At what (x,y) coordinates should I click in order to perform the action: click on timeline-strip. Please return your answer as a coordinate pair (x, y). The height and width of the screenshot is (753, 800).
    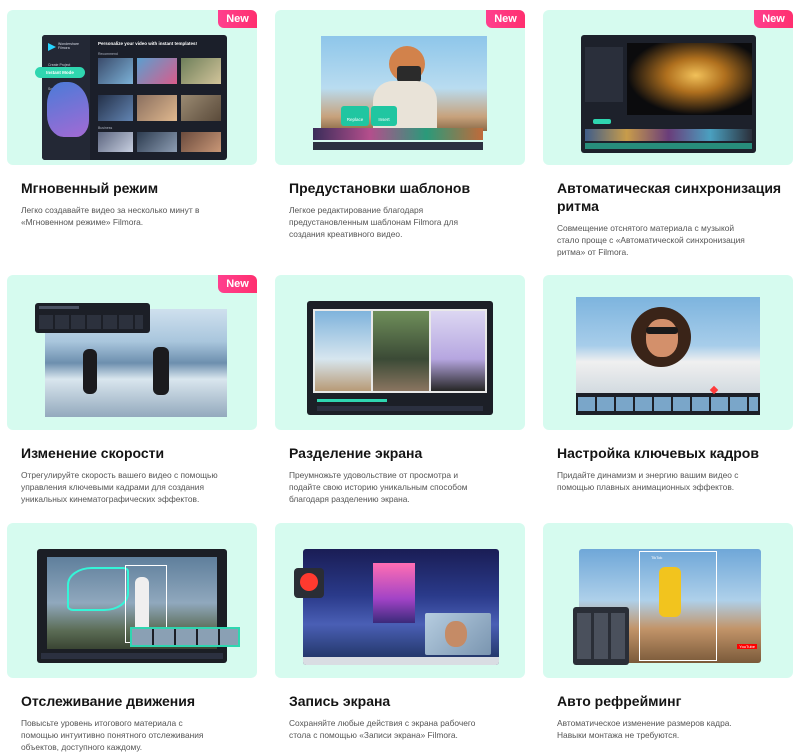
    Looking at the image, I should click on (398, 134).